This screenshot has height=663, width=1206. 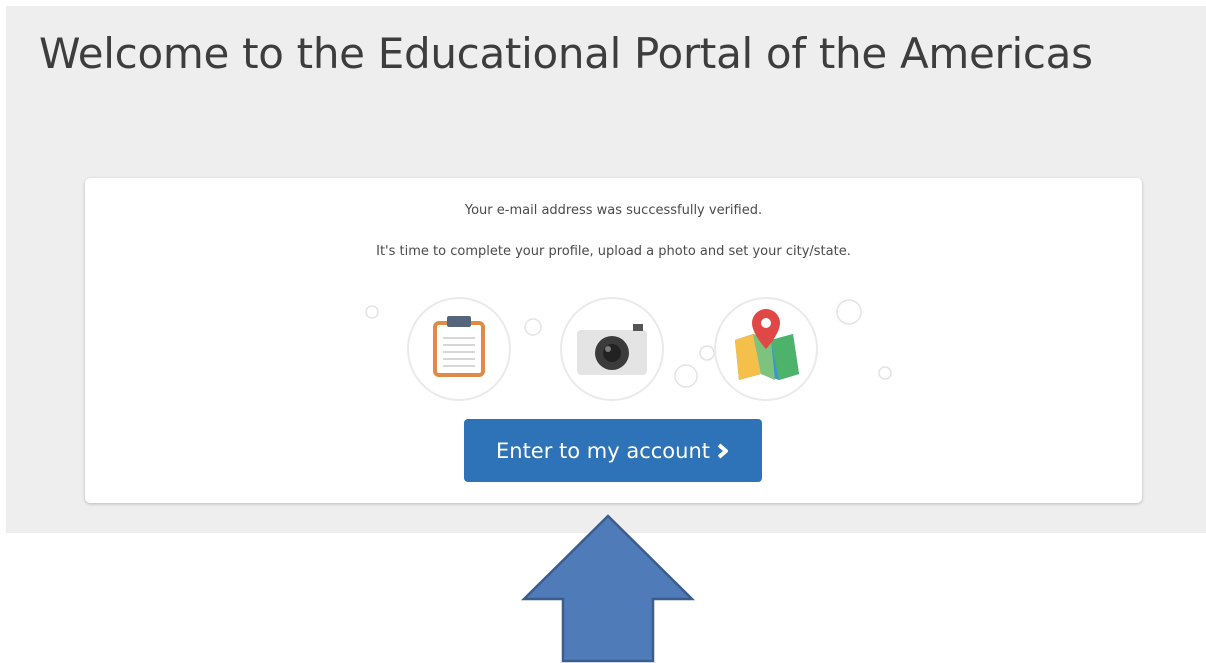 I want to click on enter-account-button: Enter to my account, so click(x=613, y=450).